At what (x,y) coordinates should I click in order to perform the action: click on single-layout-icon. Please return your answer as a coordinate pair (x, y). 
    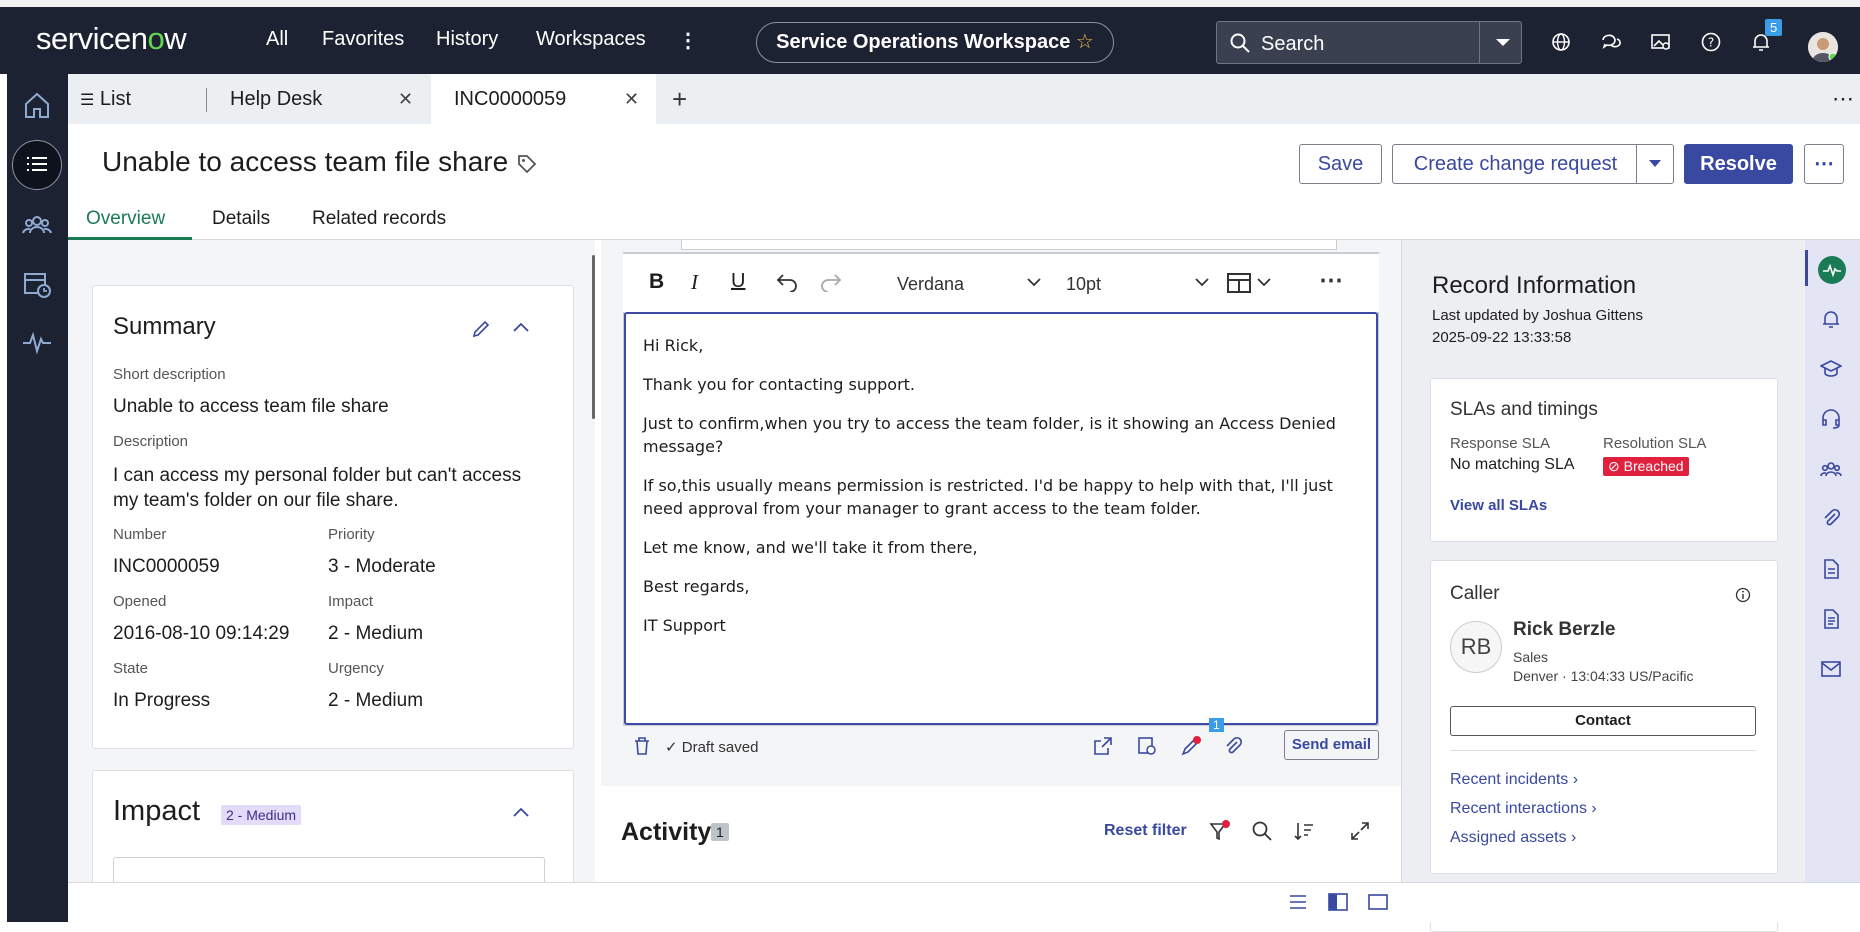
    Looking at the image, I should click on (1378, 902).